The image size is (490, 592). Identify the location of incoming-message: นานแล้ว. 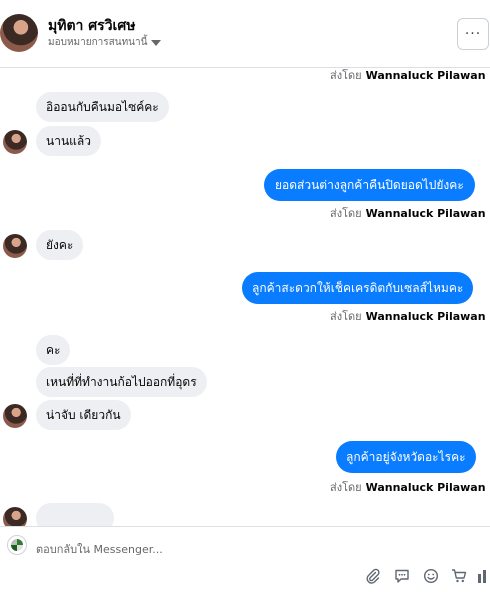
(68, 141).